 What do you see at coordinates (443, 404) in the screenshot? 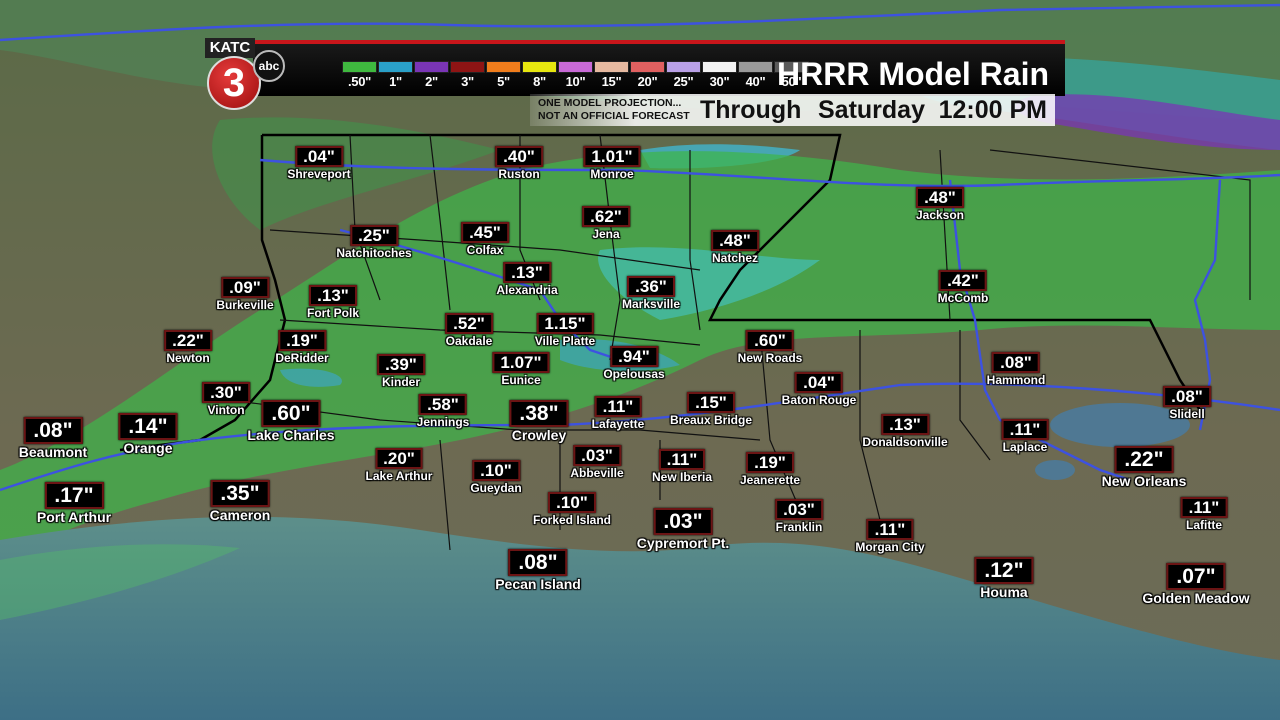
I see `rain-total-value: .58"` at bounding box center [443, 404].